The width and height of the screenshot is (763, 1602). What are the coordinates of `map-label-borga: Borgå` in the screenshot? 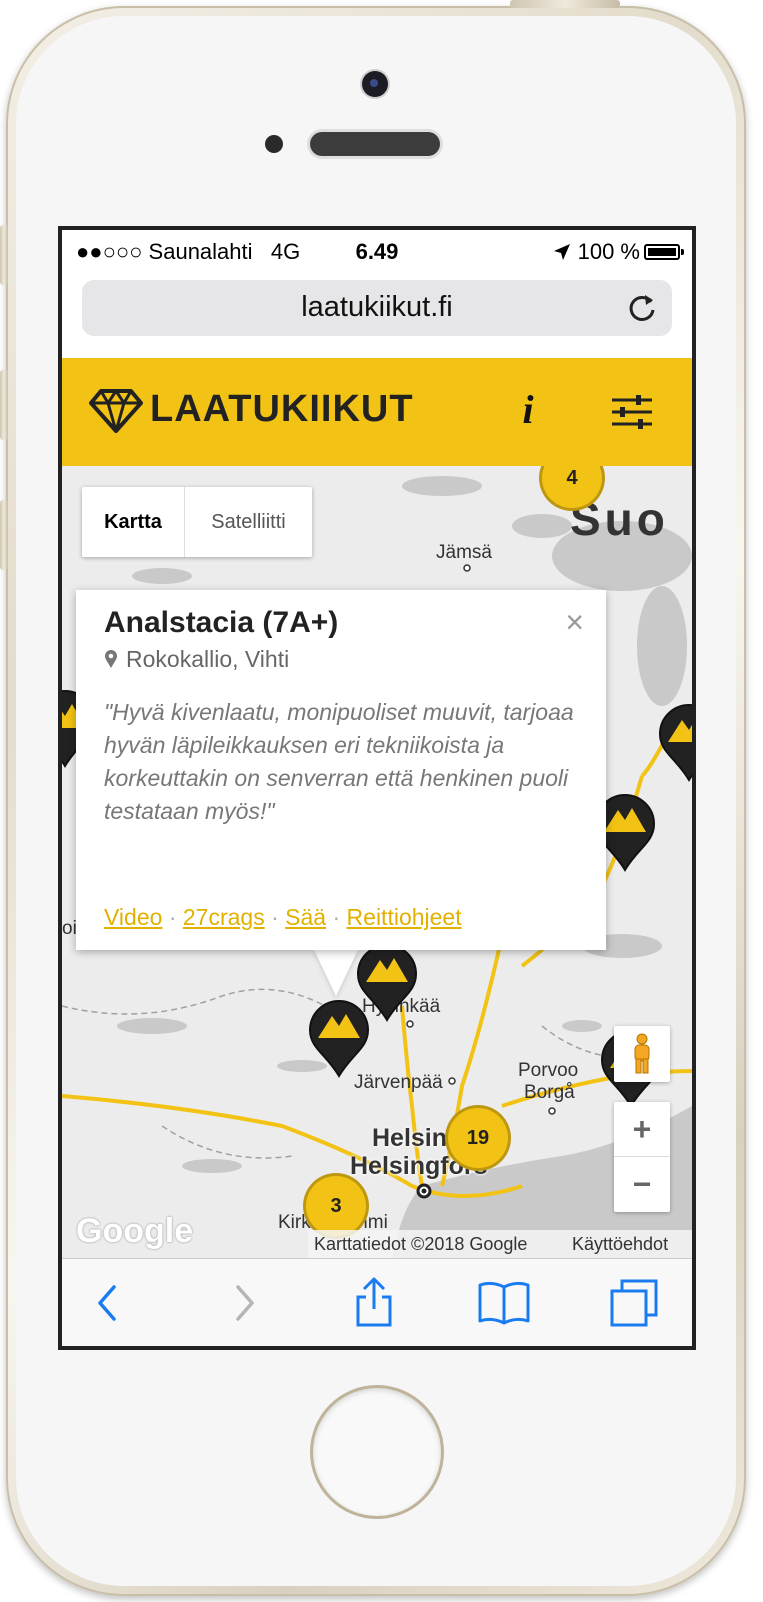 It's located at (549, 1092).